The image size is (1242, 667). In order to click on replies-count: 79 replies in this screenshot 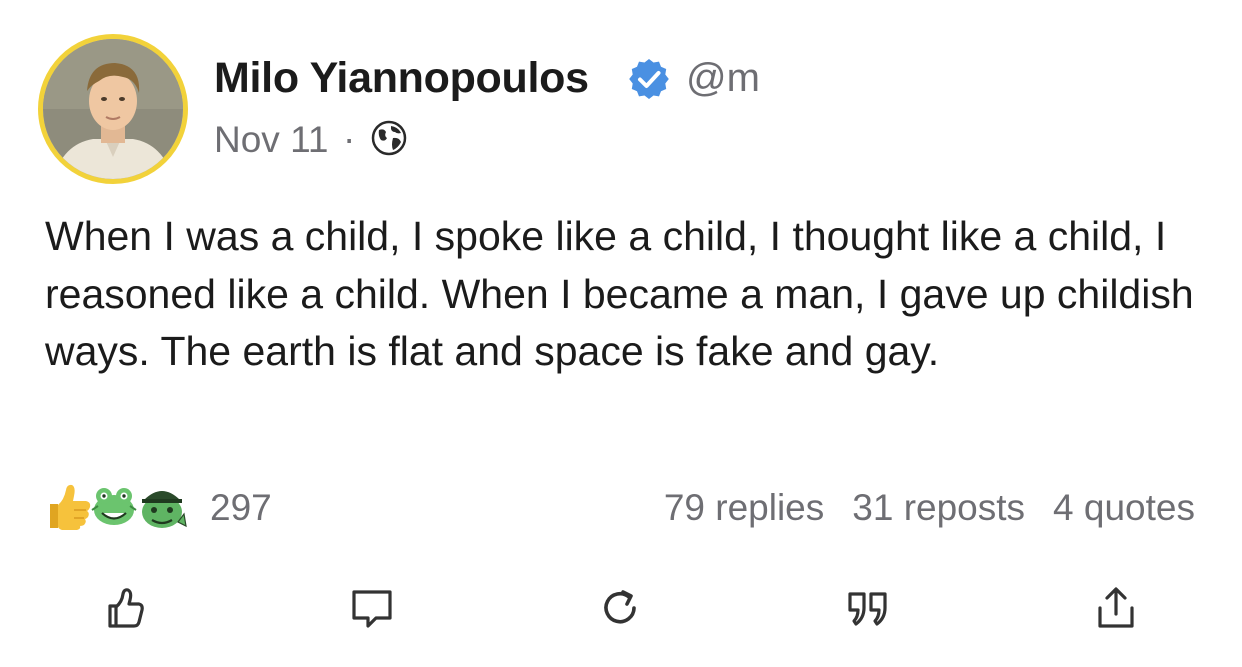, I will do `click(744, 507)`.